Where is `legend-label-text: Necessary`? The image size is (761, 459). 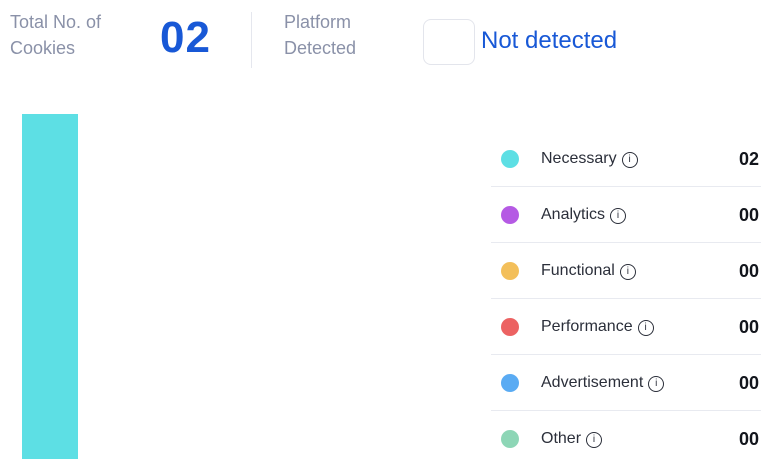
legend-label-text: Necessary is located at coordinates (579, 158).